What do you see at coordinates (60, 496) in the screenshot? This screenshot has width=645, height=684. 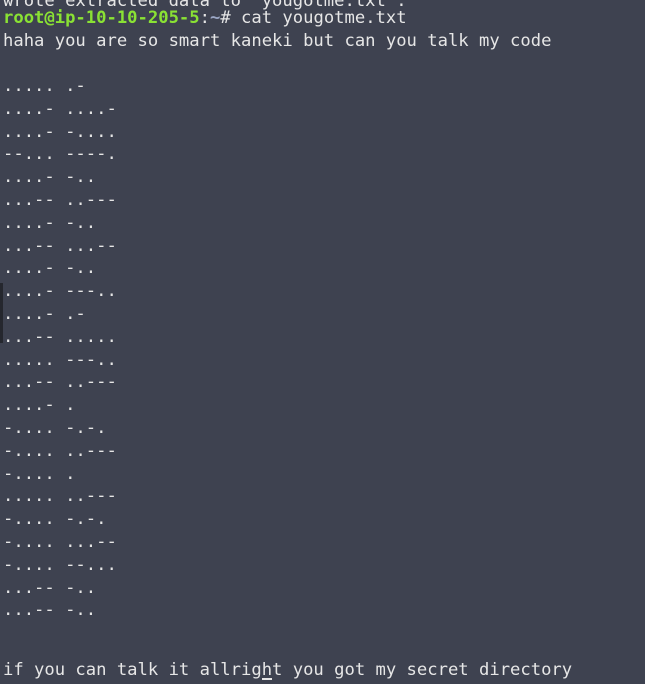 I see `morse-line: ..... ..---` at bounding box center [60, 496].